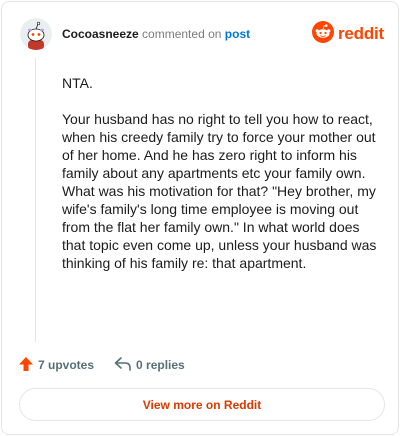 The width and height of the screenshot is (400, 436). Describe the element at coordinates (160, 365) in the screenshot. I see `reply-count: 0 replies` at that location.